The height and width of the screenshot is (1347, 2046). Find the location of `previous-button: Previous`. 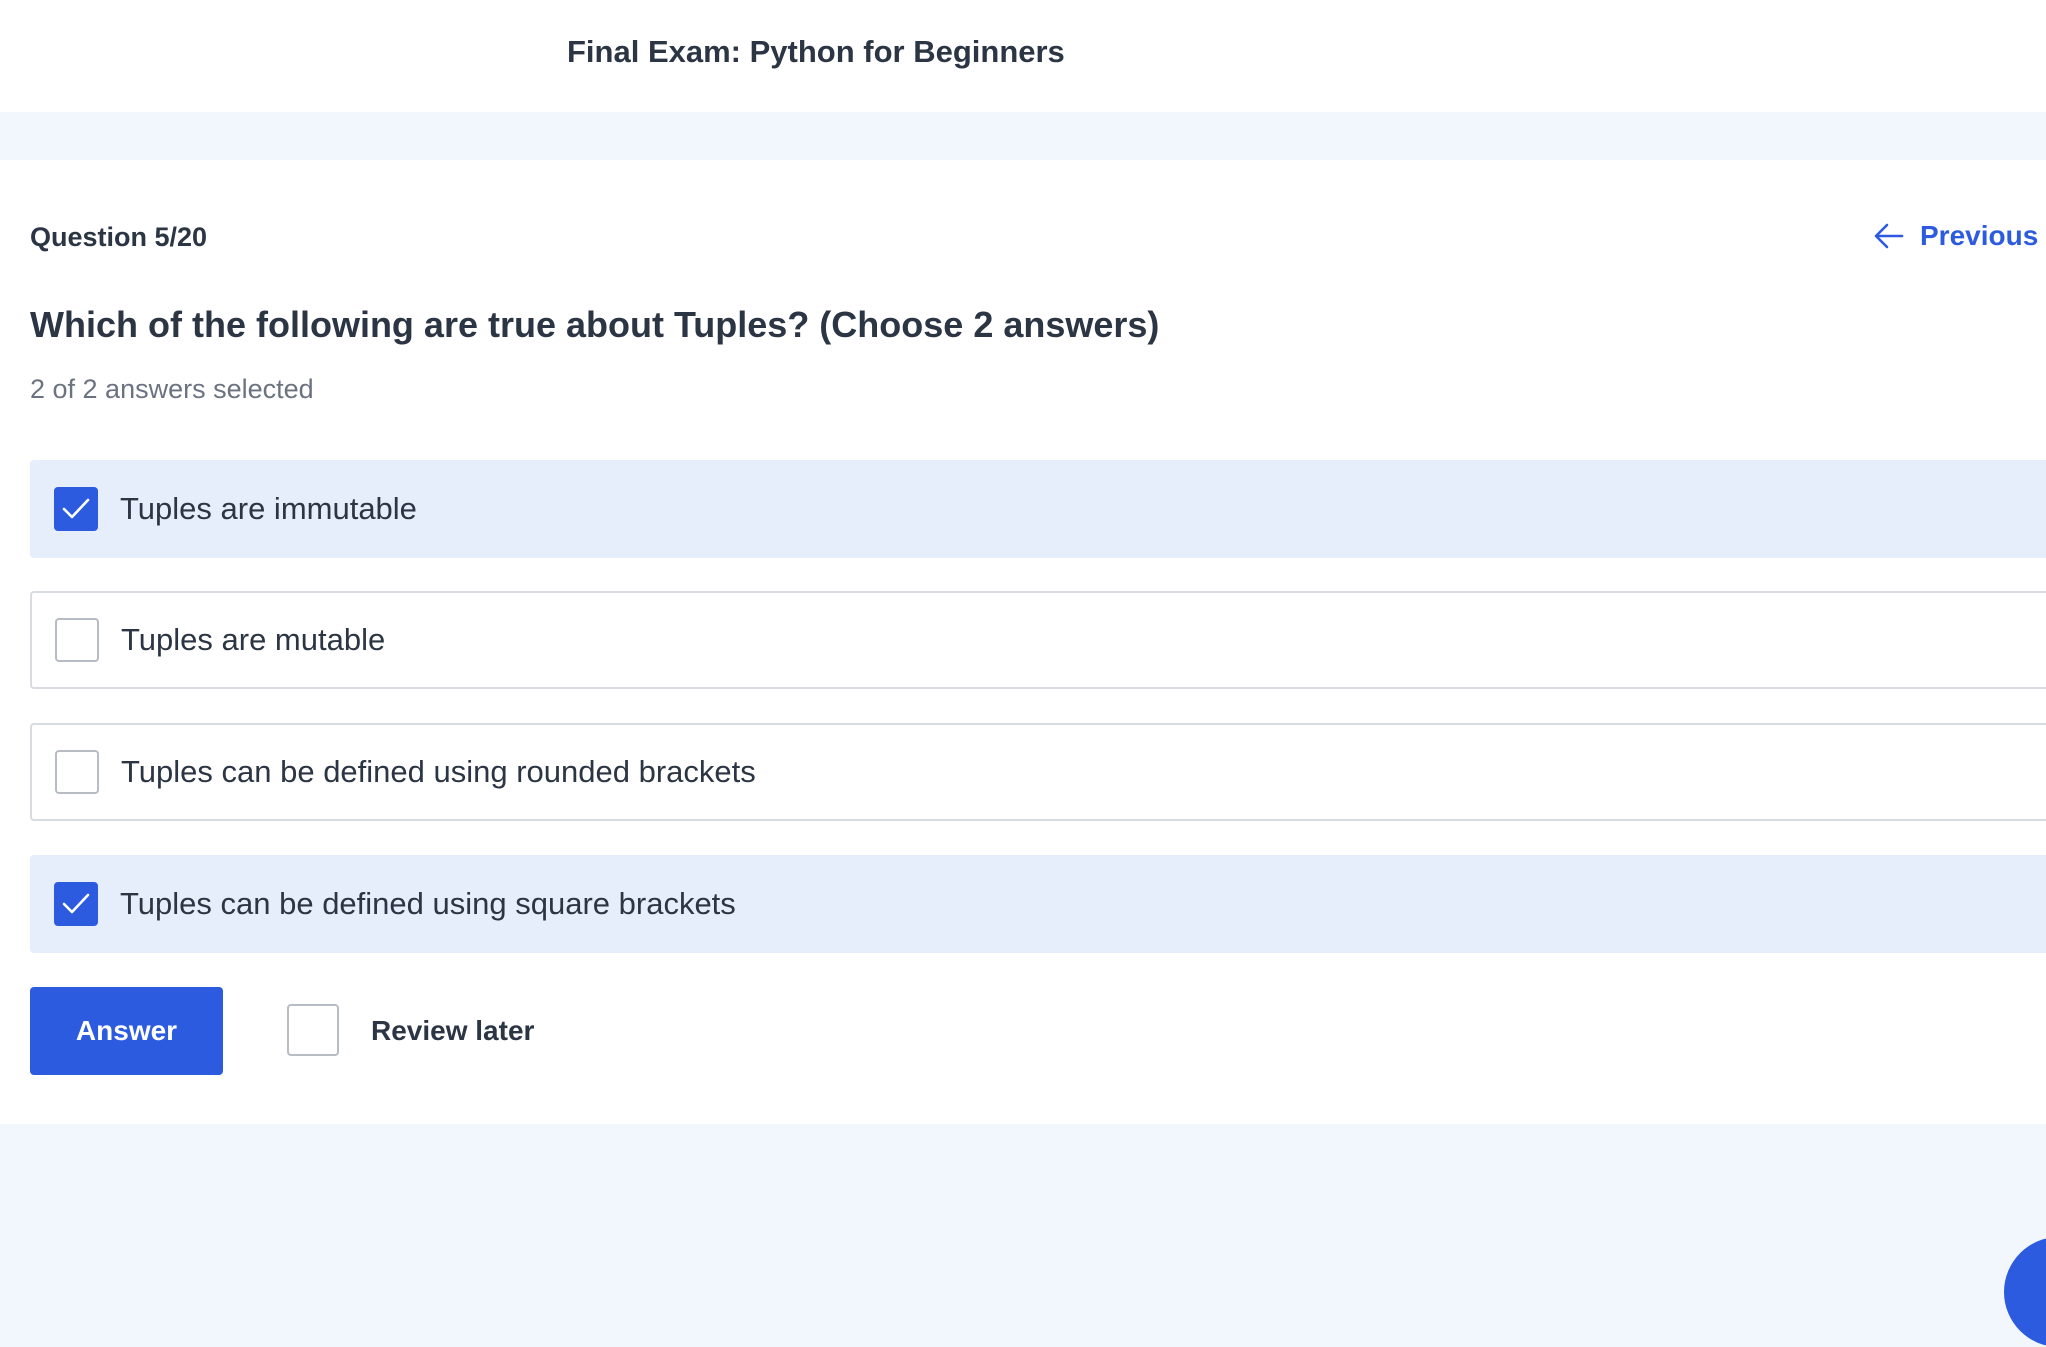

previous-button: Previous is located at coordinates (1956, 236).